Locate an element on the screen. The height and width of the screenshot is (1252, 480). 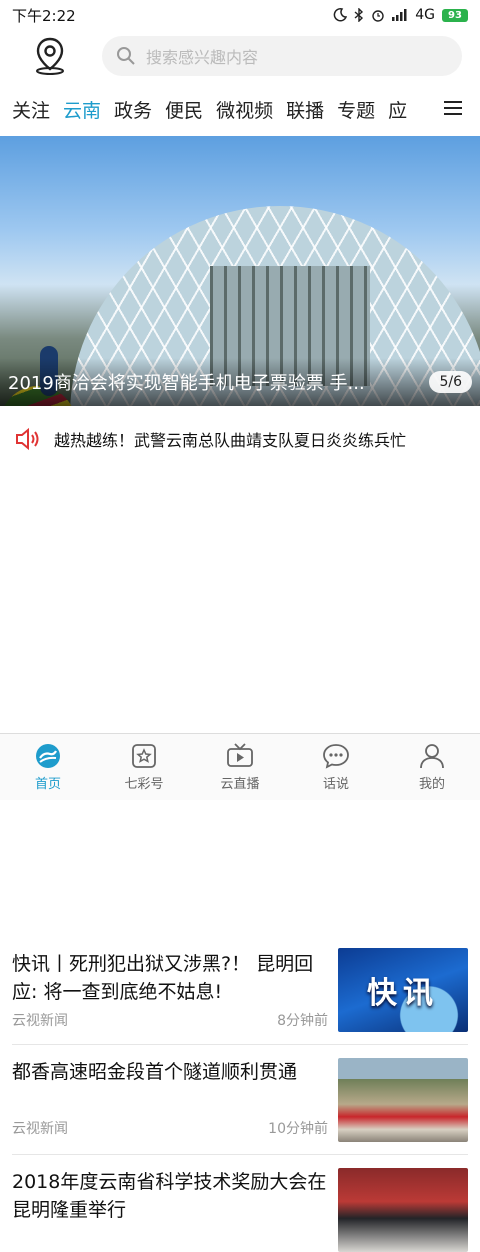
tab-lianbo: 联播 is located at coordinates (305, 109).